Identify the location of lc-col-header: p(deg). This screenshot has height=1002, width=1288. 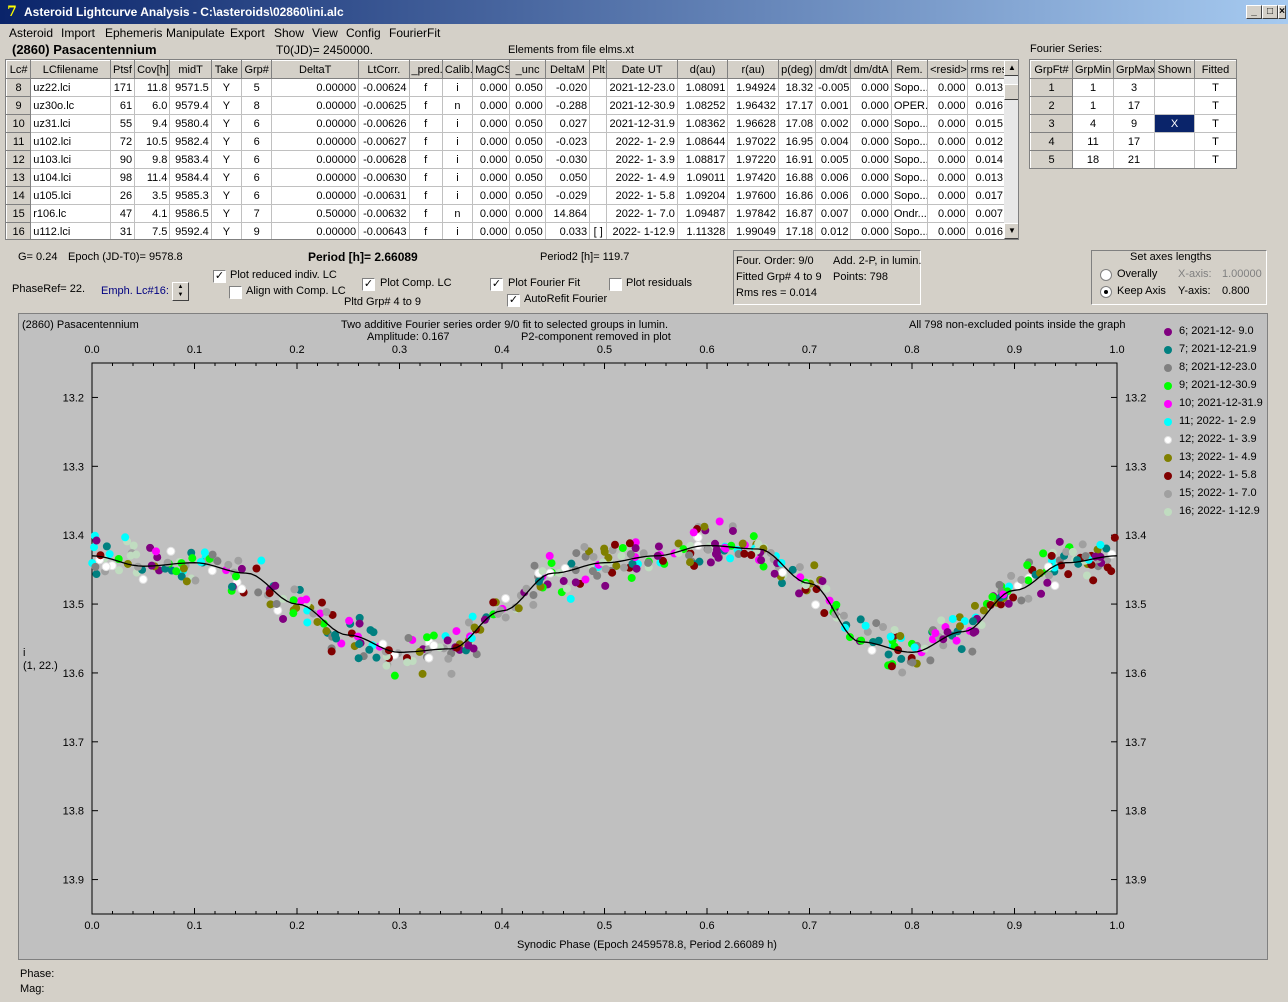
(797, 69).